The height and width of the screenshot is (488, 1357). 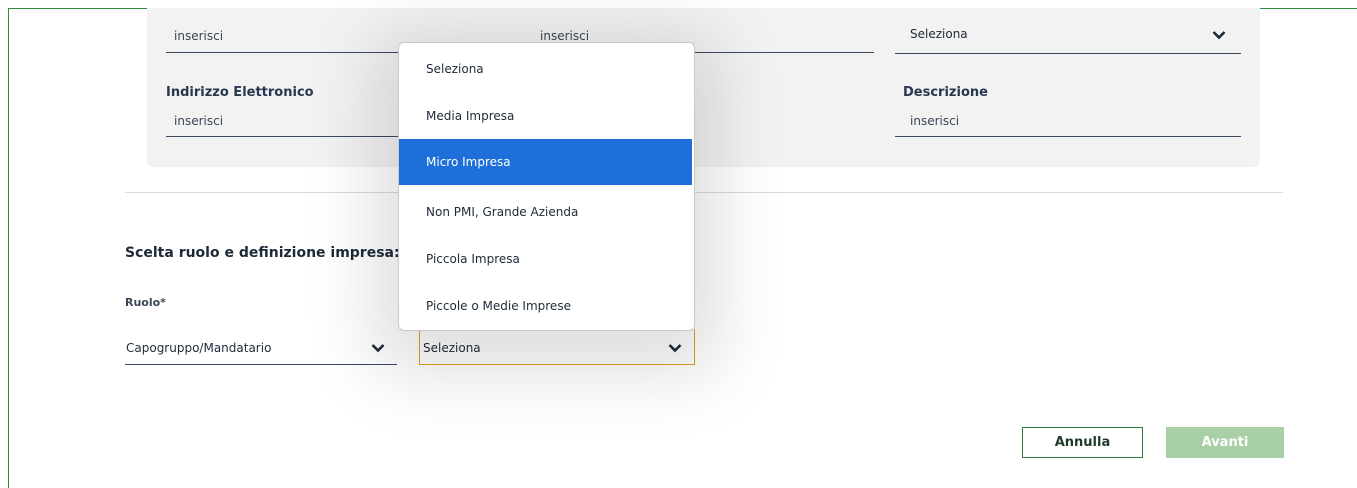 I want to click on dropdown-option: Piccola Impresa, so click(x=545, y=259).